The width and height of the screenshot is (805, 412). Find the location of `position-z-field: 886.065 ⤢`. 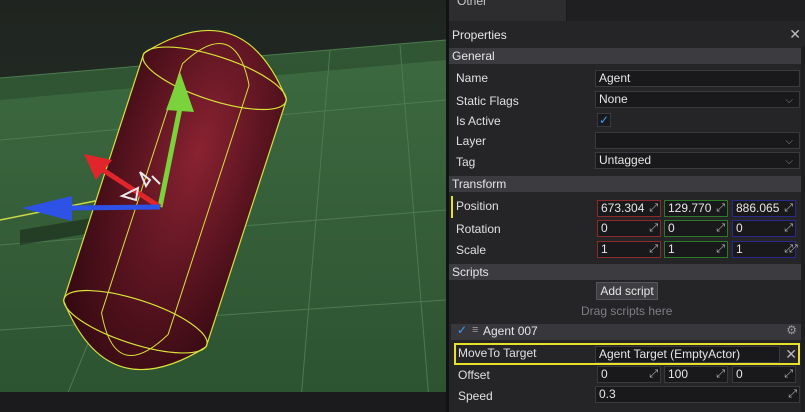

position-z-field: 886.065 ⤢ is located at coordinates (764, 208).